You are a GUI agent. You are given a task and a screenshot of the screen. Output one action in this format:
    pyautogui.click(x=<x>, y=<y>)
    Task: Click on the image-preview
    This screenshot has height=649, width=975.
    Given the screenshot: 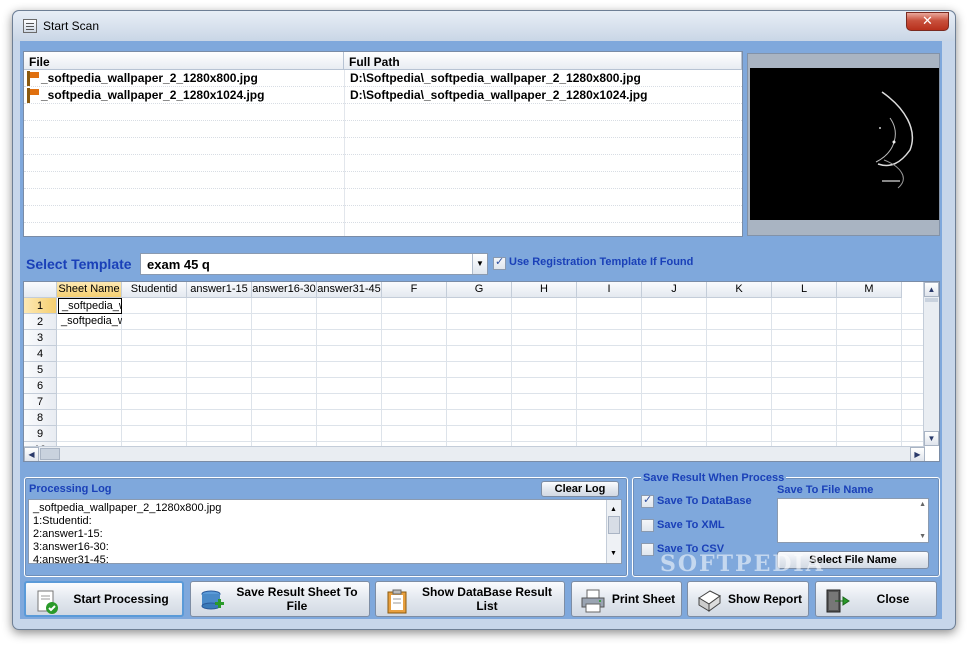 What is the action you would take?
    pyautogui.click(x=843, y=144)
    